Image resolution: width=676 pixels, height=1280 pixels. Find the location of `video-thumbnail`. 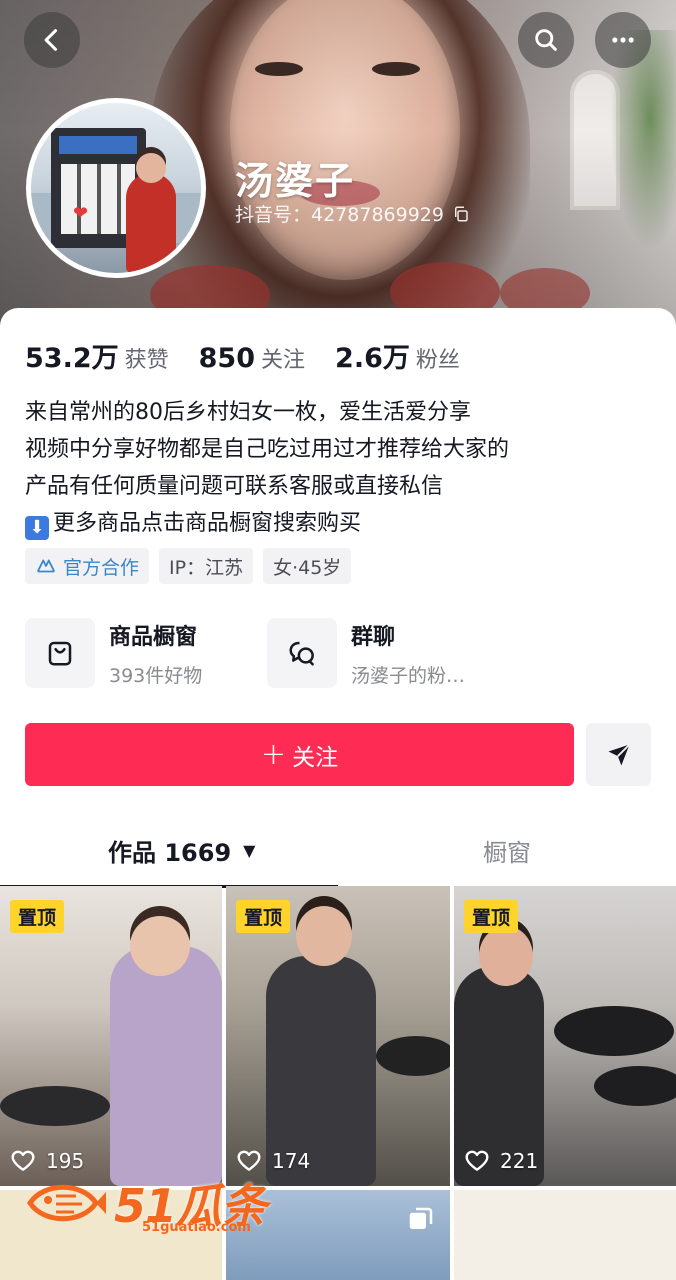

video-thumbnail is located at coordinates (565, 1235).